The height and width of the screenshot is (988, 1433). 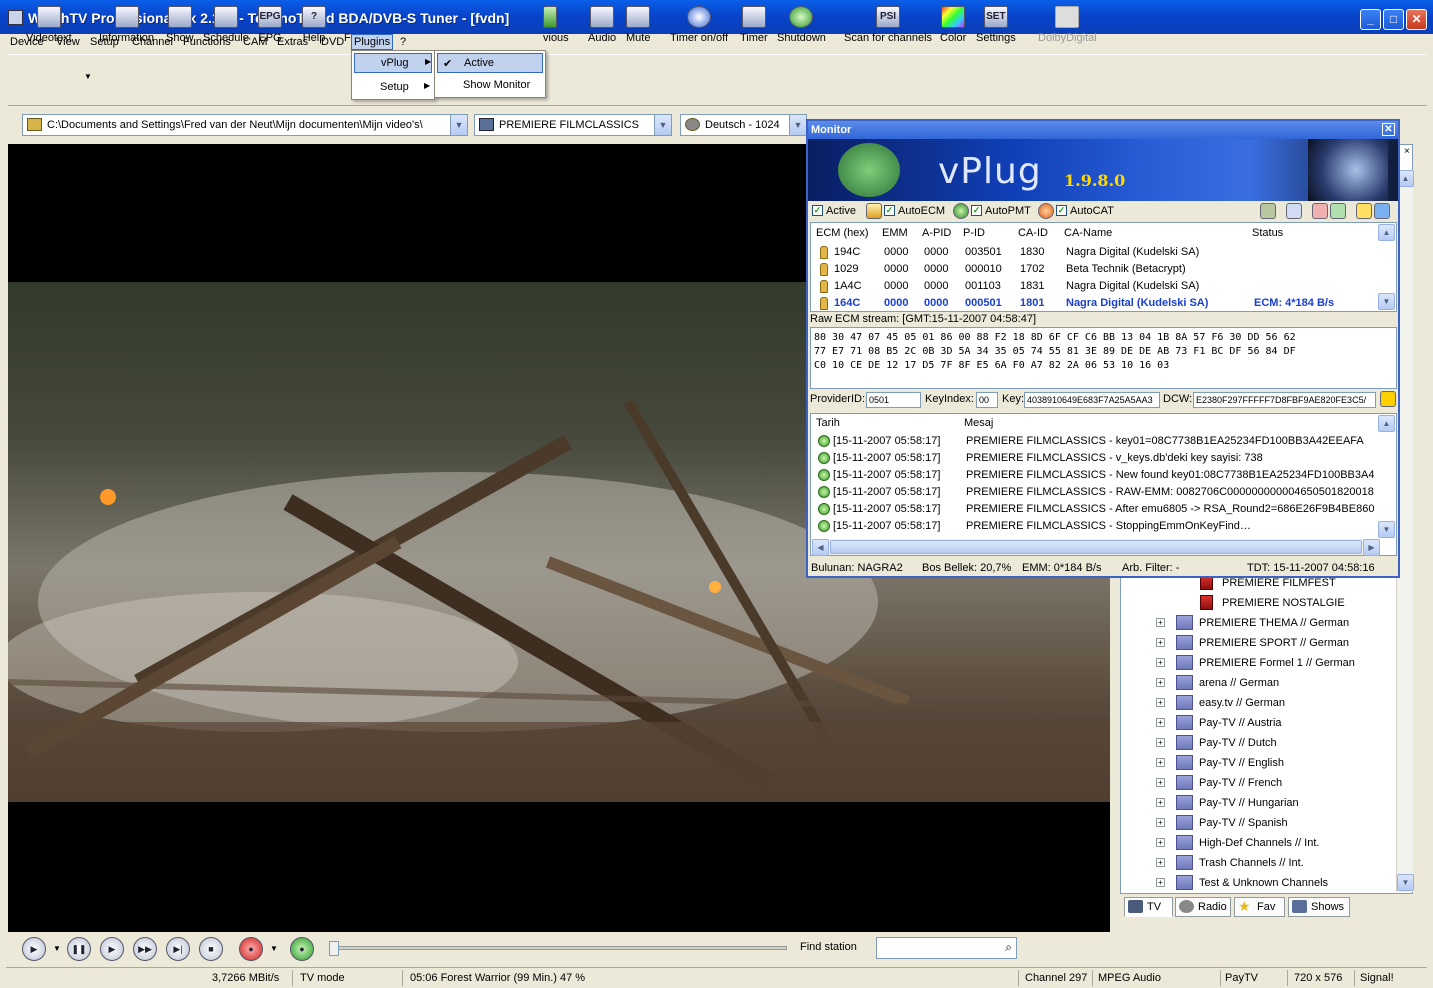 What do you see at coordinates (49, 25) in the screenshot?
I see `videotext-button: Videotext` at bounding box center [49, 25].